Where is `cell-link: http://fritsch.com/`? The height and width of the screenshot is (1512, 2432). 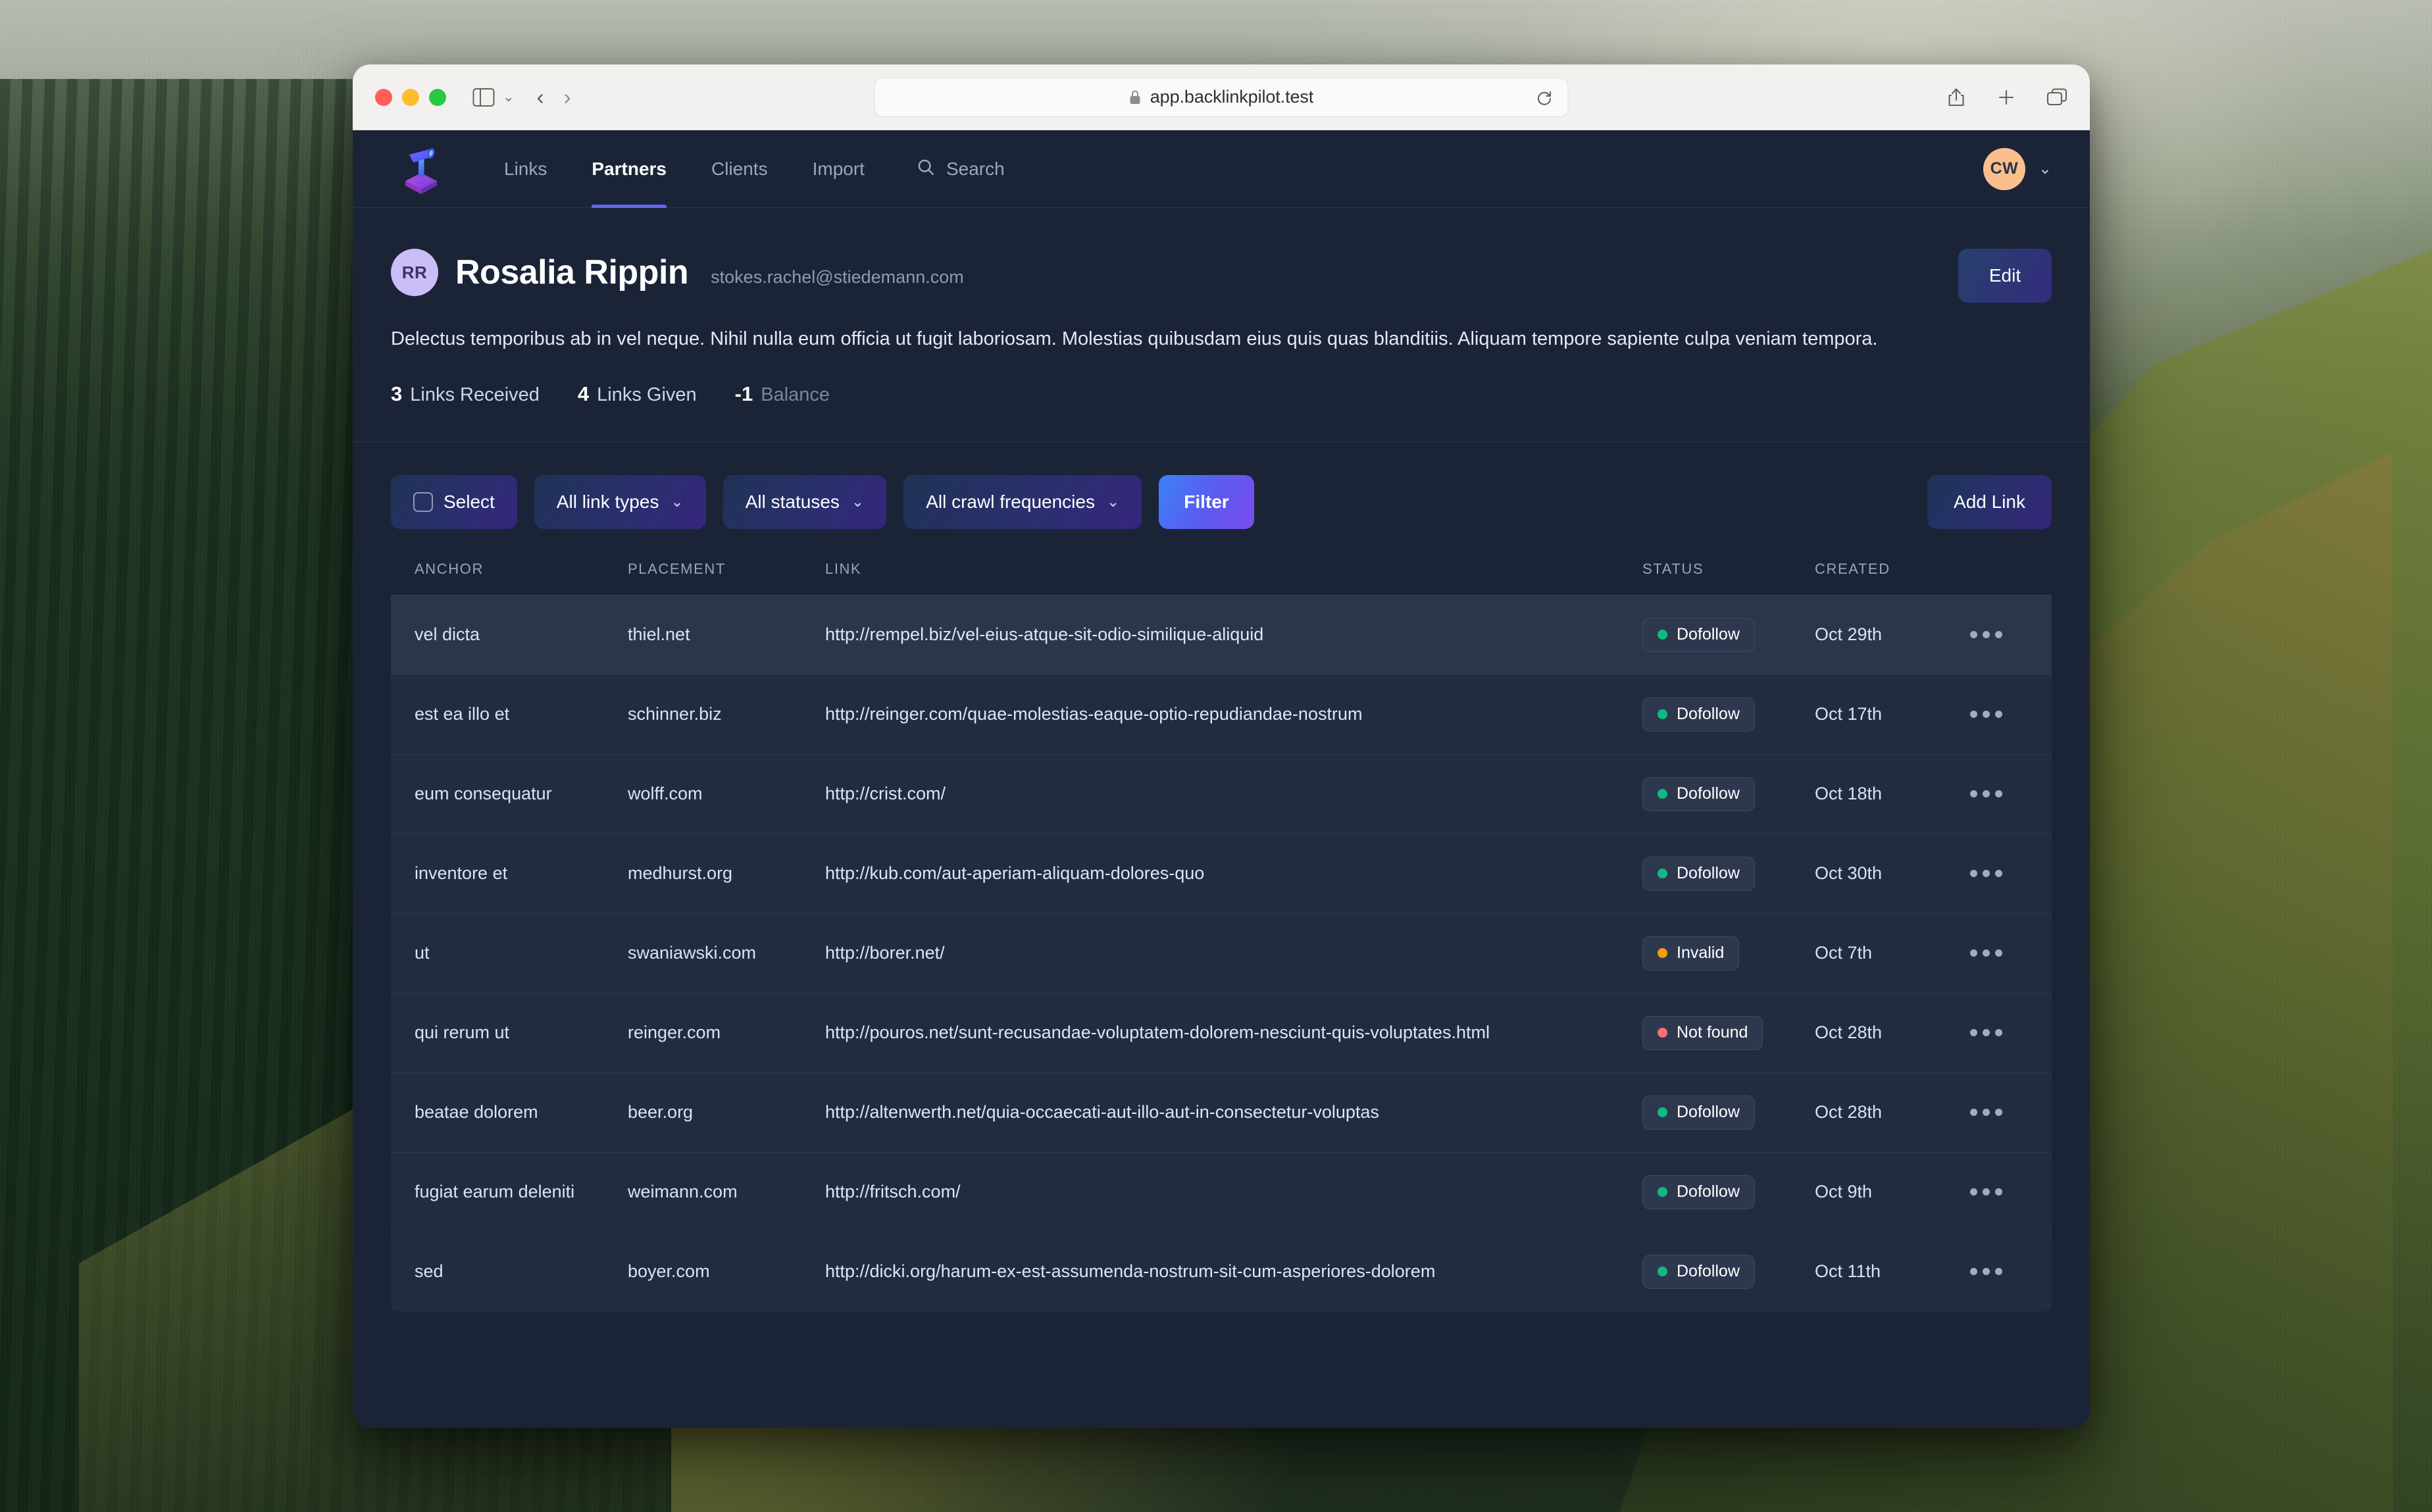
cell-link: http://fritsch.com/ is located at coordinates (1233, 1192).